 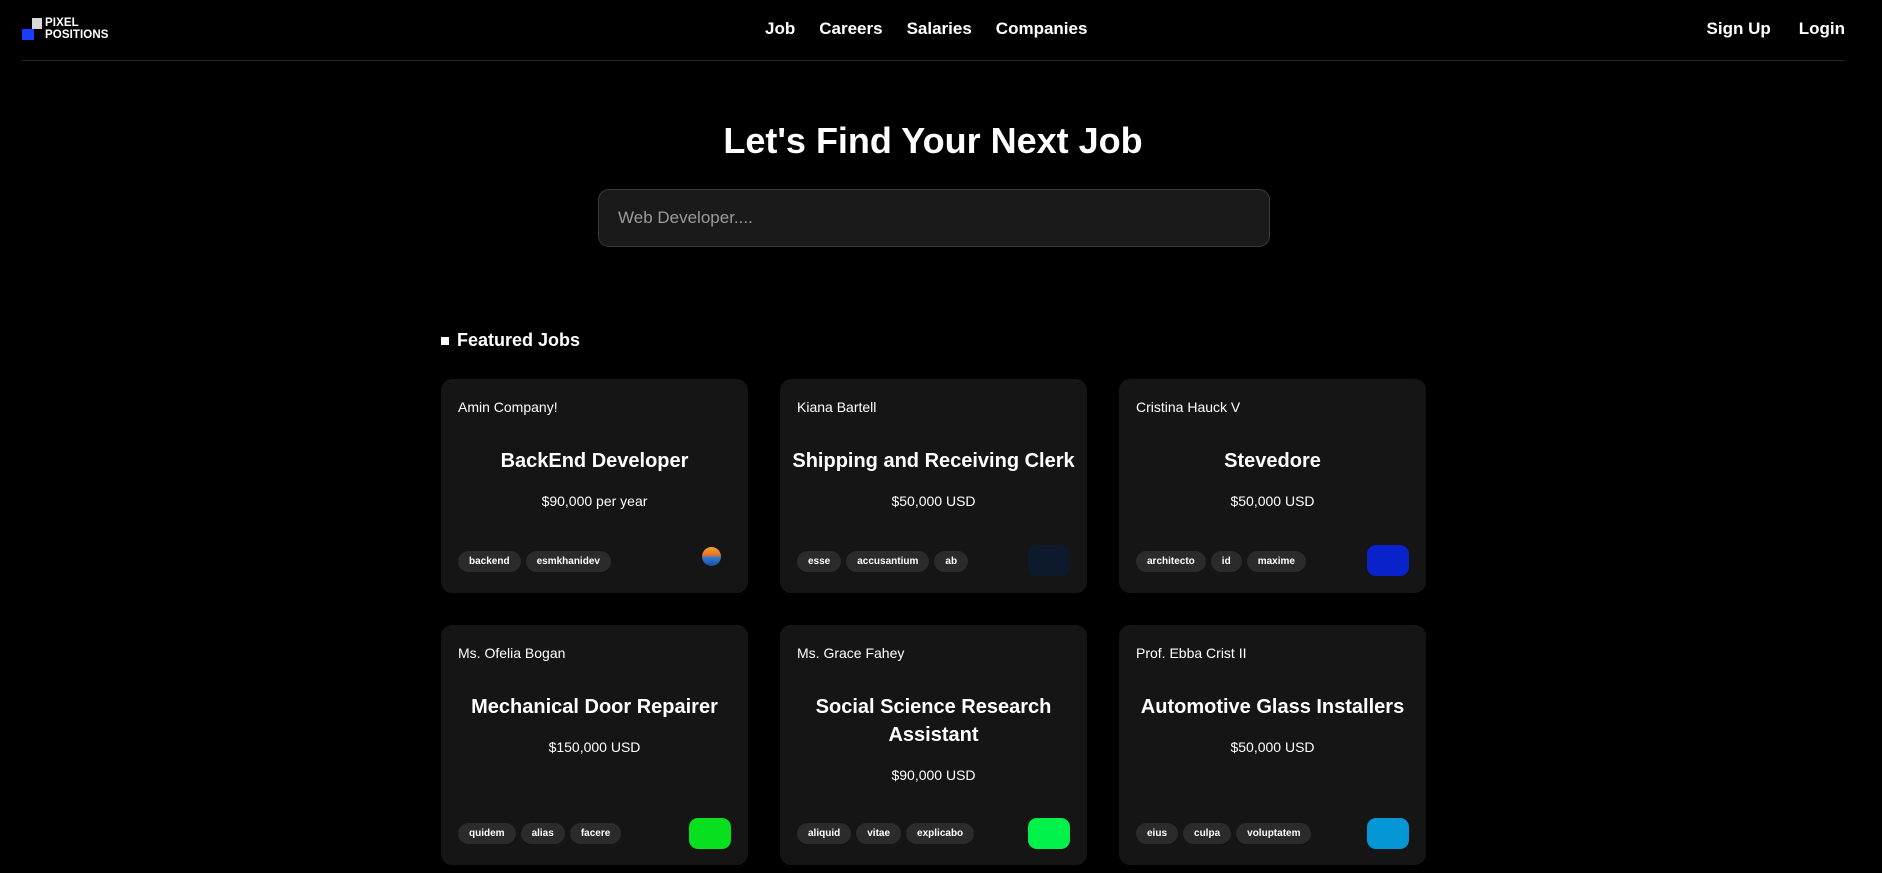 What do you see at coordinates (1157, 833) in the screenshot?
I see `tag: eius` at bounding box center [1157, 833].